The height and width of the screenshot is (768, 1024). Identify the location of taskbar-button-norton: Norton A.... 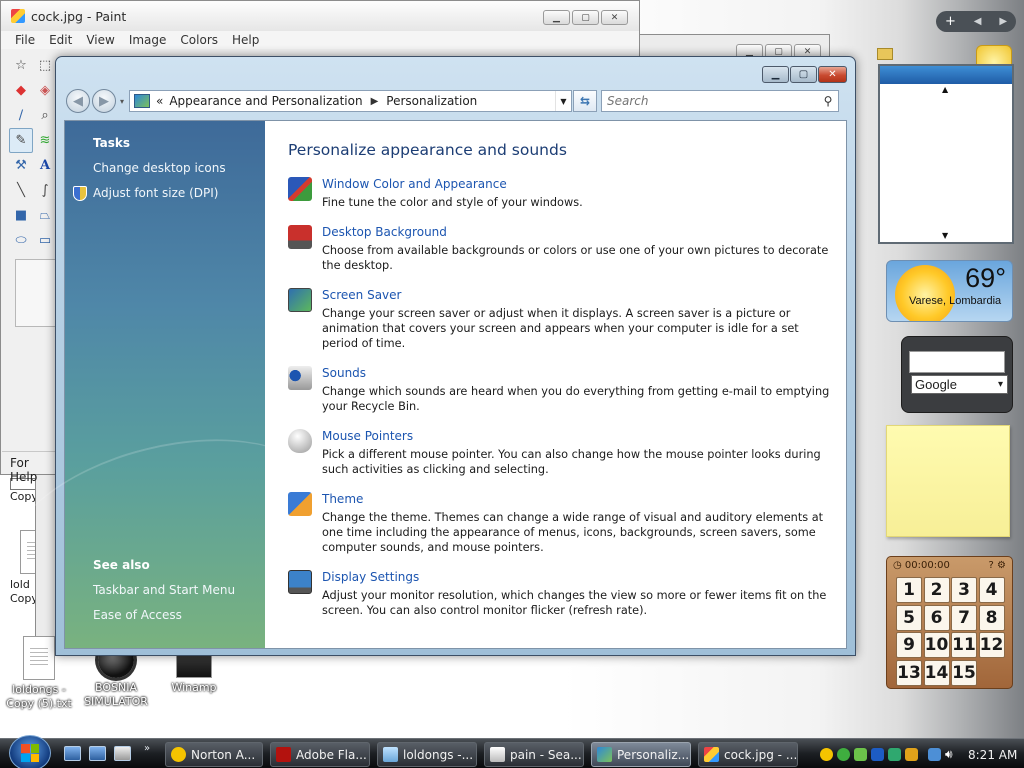
(214, 754).